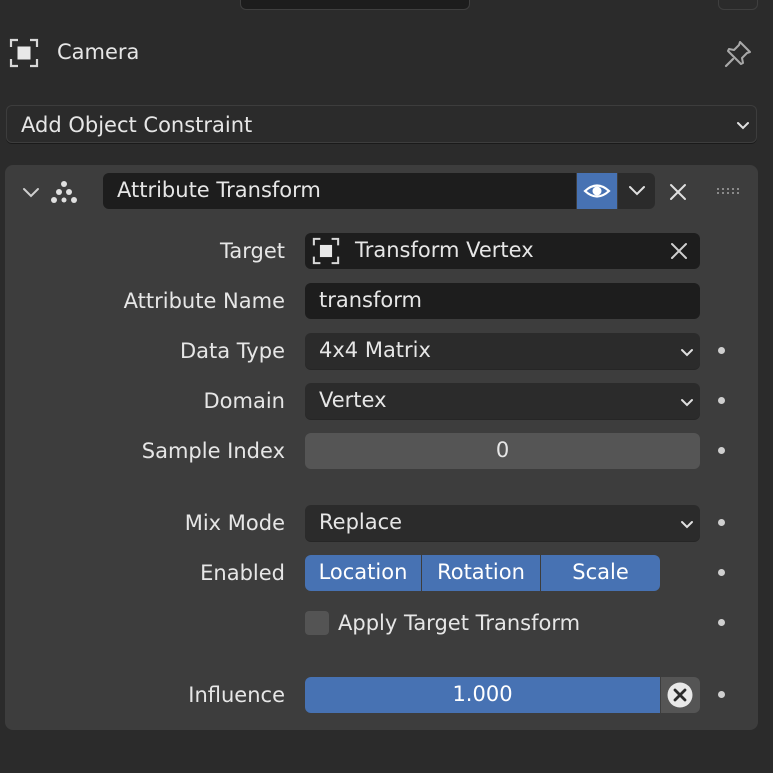 The image size is (773, 773). I want to click on top-button, so click(738, 5).